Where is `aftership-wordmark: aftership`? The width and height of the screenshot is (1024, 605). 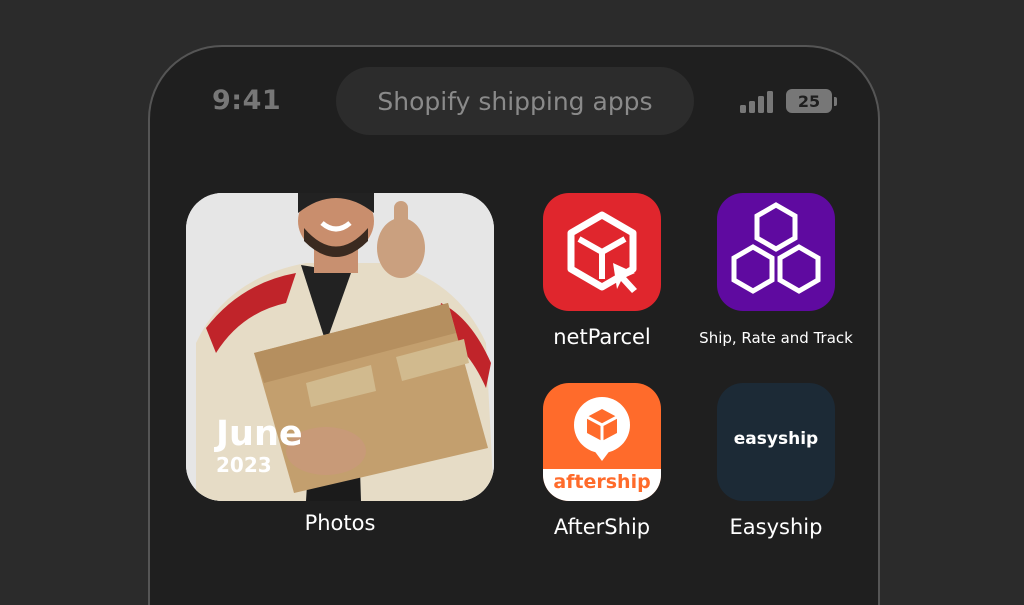 aftership-wordmark: aftership is located at coordinates (602, 482).